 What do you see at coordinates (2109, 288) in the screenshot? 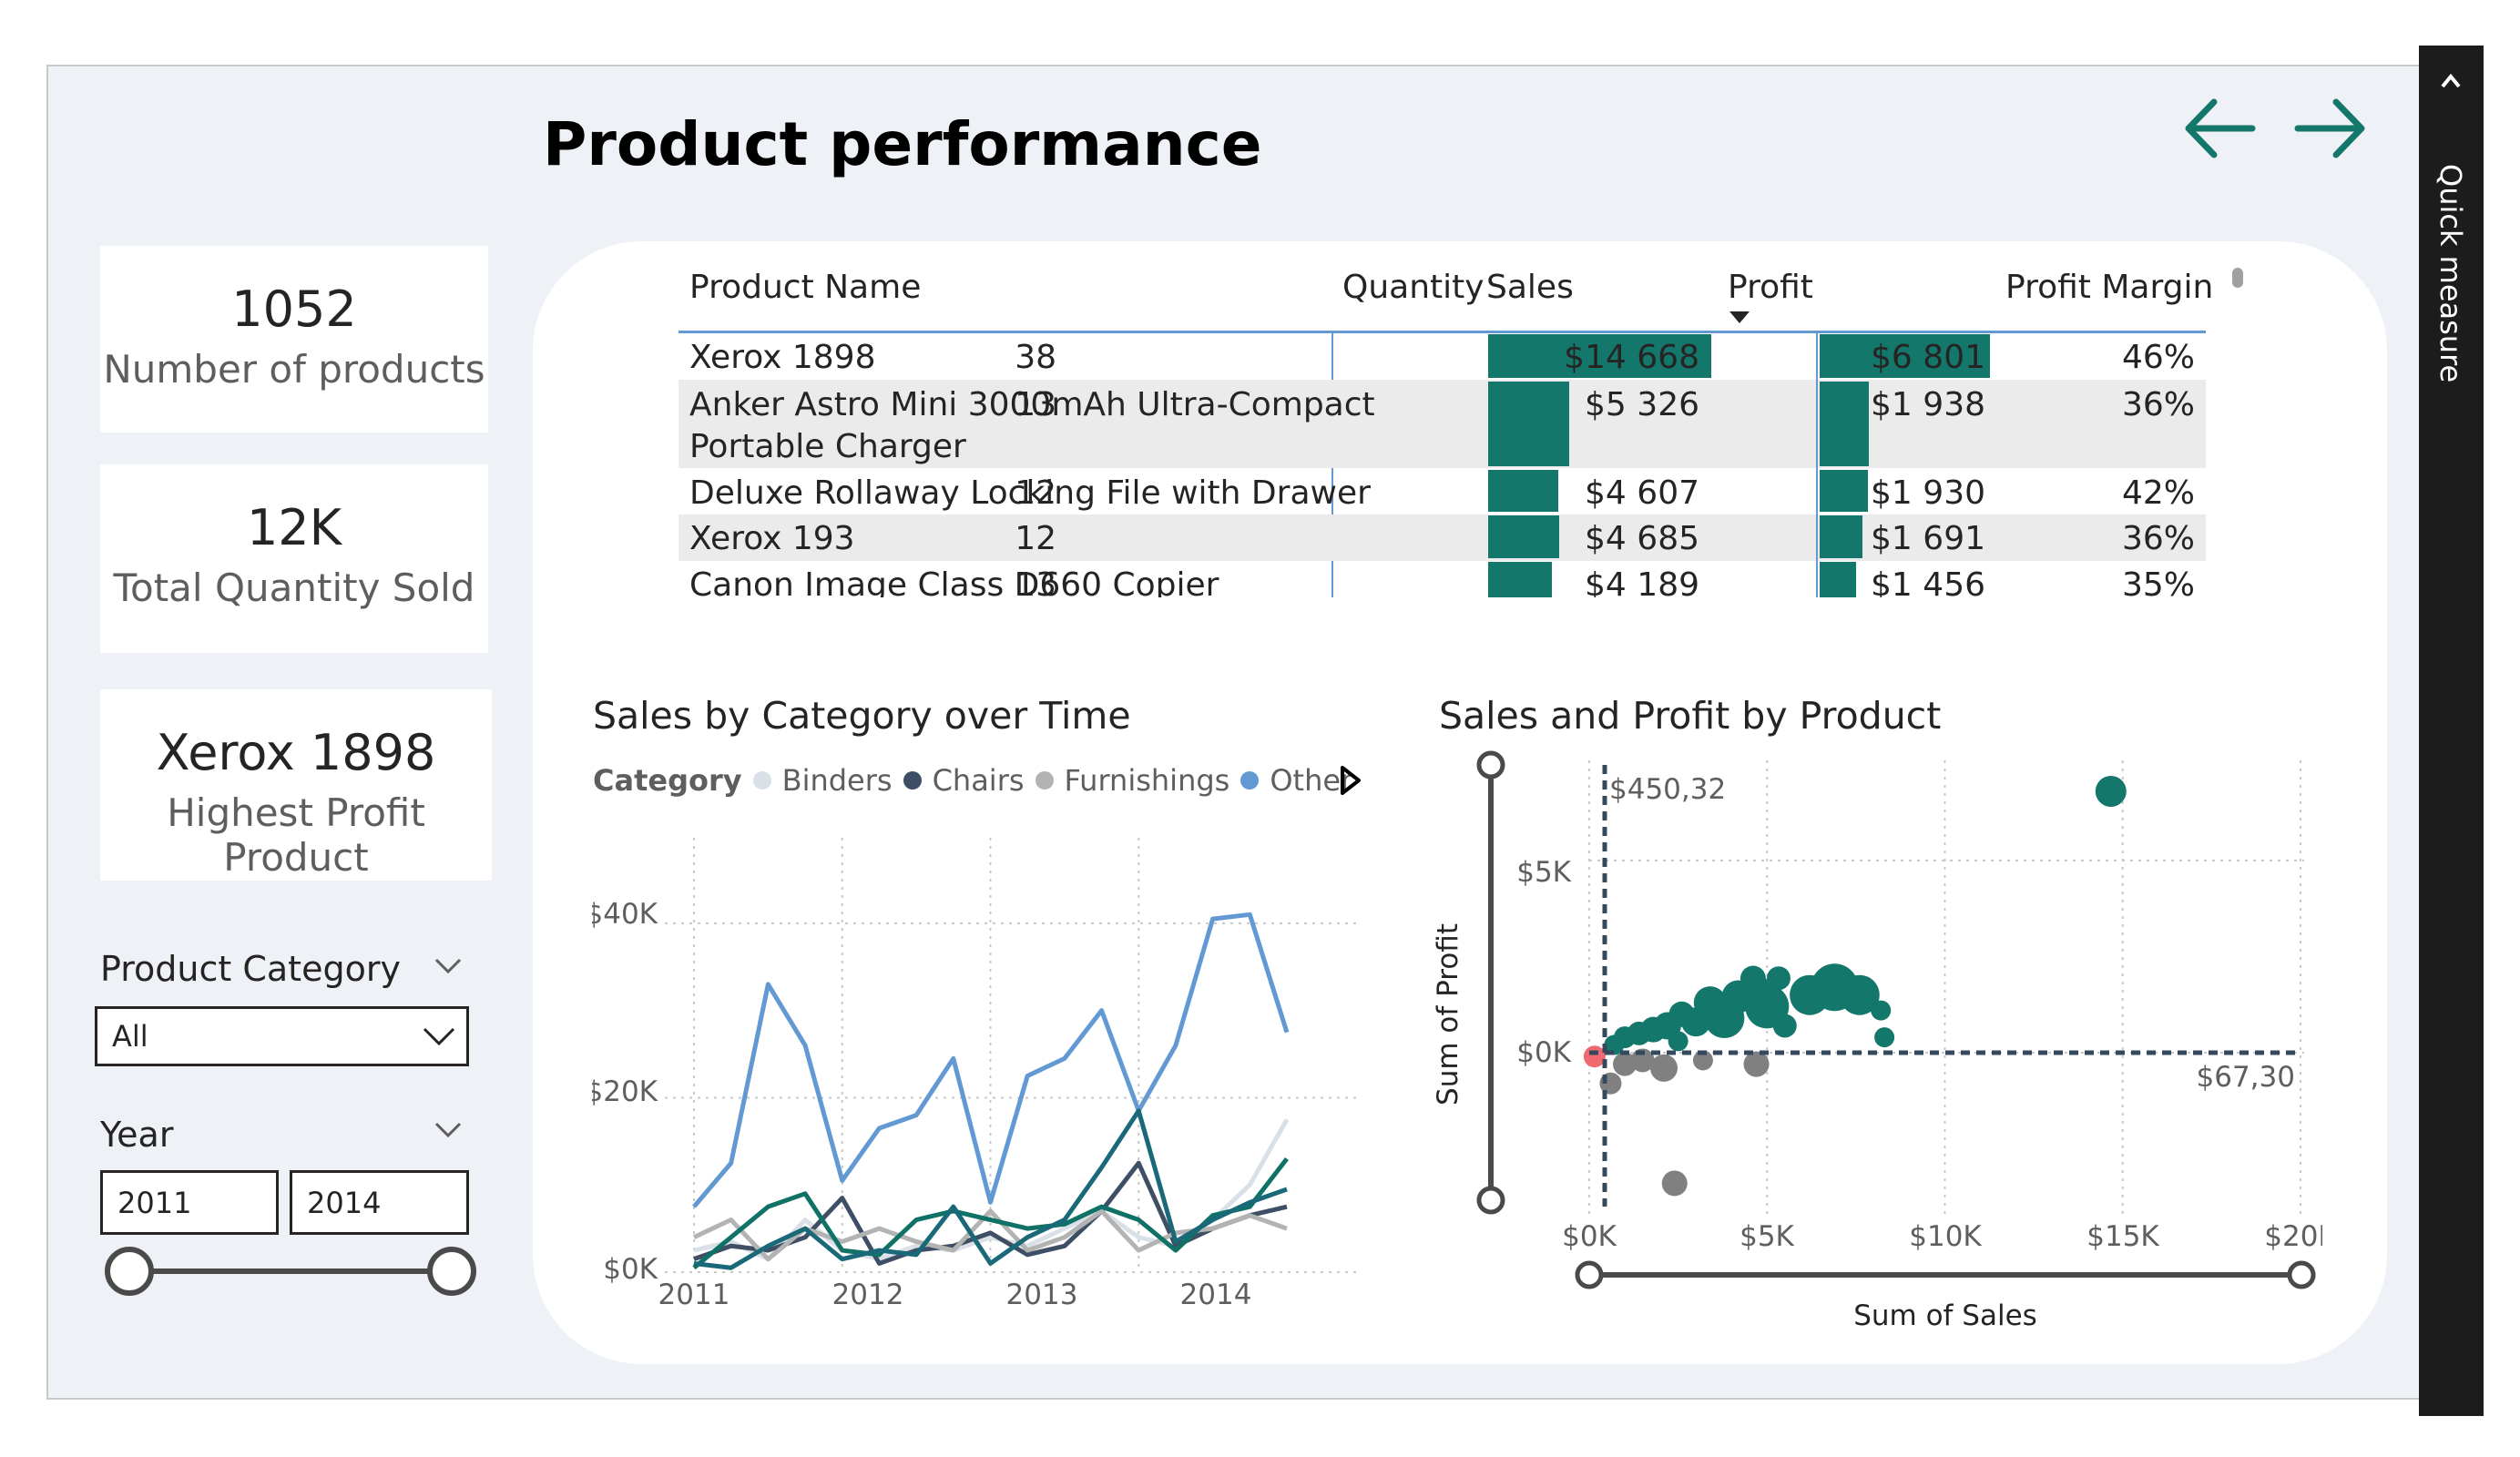
I see `column-header-profit-margin: Profit Margin` at bounding box center [2109, 288].